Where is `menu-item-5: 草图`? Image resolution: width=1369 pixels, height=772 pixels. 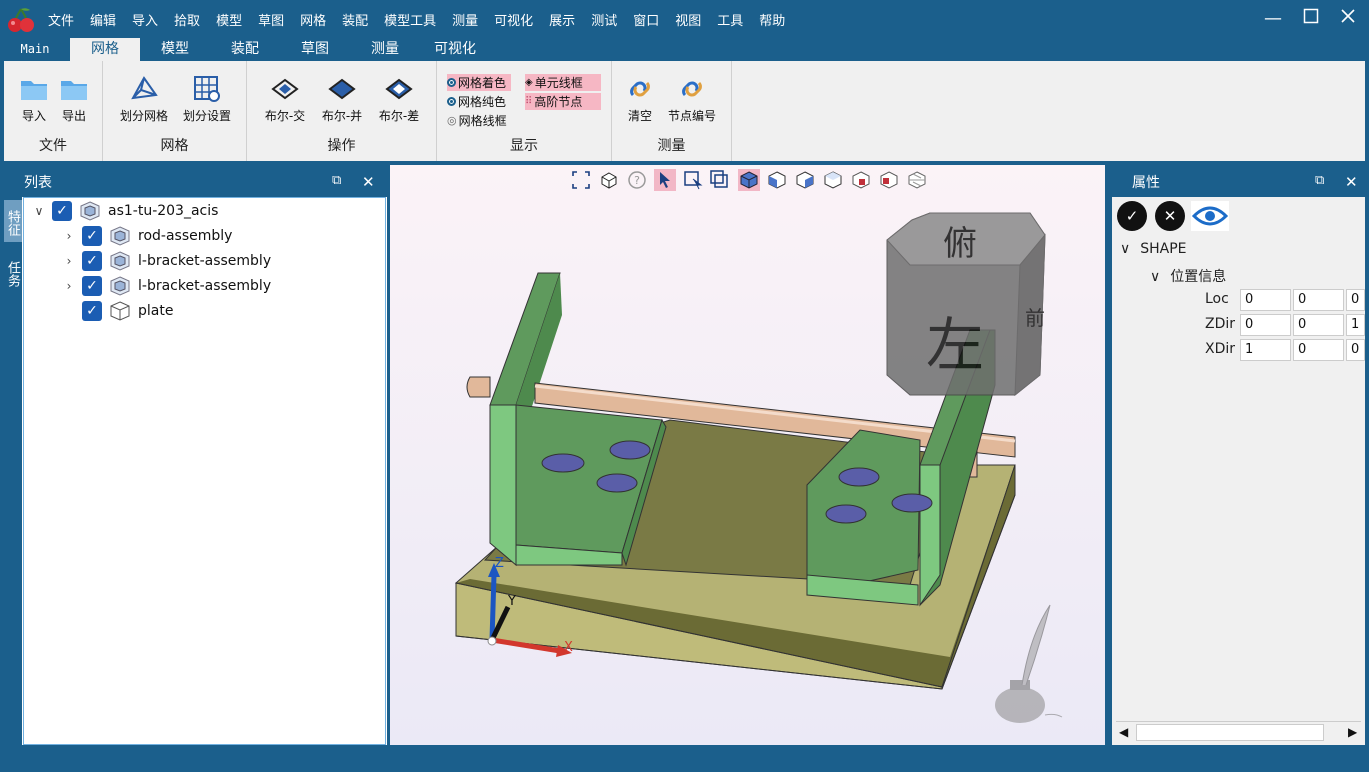 menu-item-5: 草图 is located at coordinates (271, 19).